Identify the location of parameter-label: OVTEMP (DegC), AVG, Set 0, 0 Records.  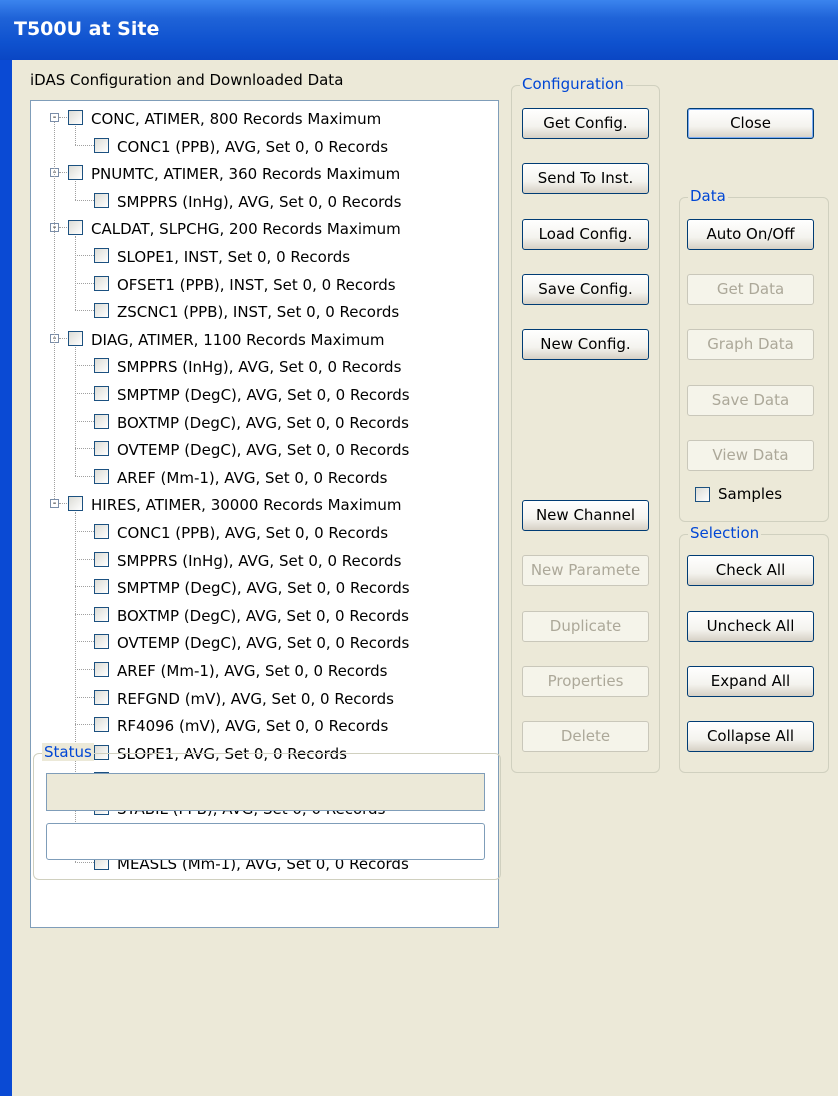
(263, 643).